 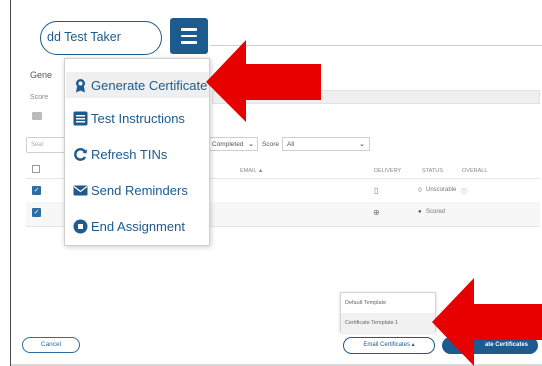 I want to click on menu-item-label: Refresh TINs, so click(x=129, y=154).